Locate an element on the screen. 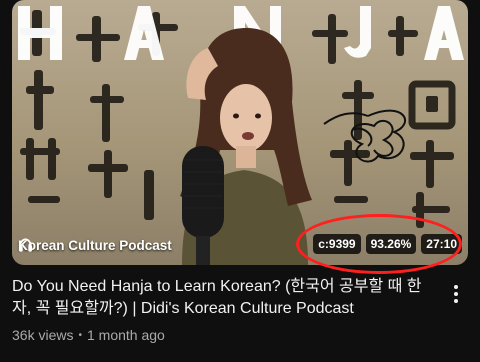 Image resolution: width=480 pixels, height=362 pixels. upload-age: 1 month ago is located at coordinates (125, 335).